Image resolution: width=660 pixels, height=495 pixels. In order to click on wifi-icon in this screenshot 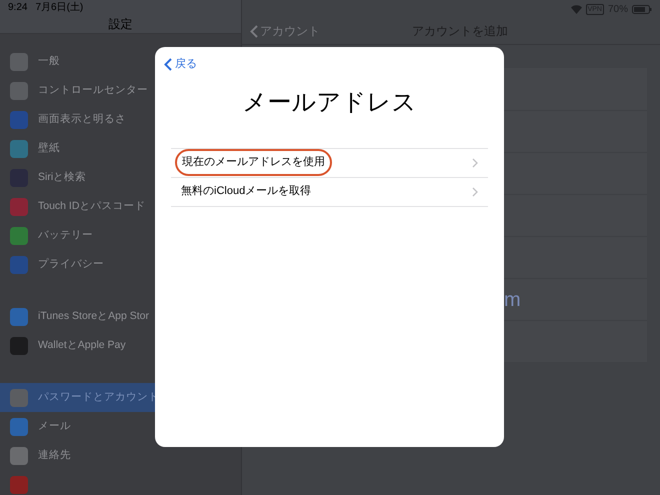, I will do `click(576, 9)`.